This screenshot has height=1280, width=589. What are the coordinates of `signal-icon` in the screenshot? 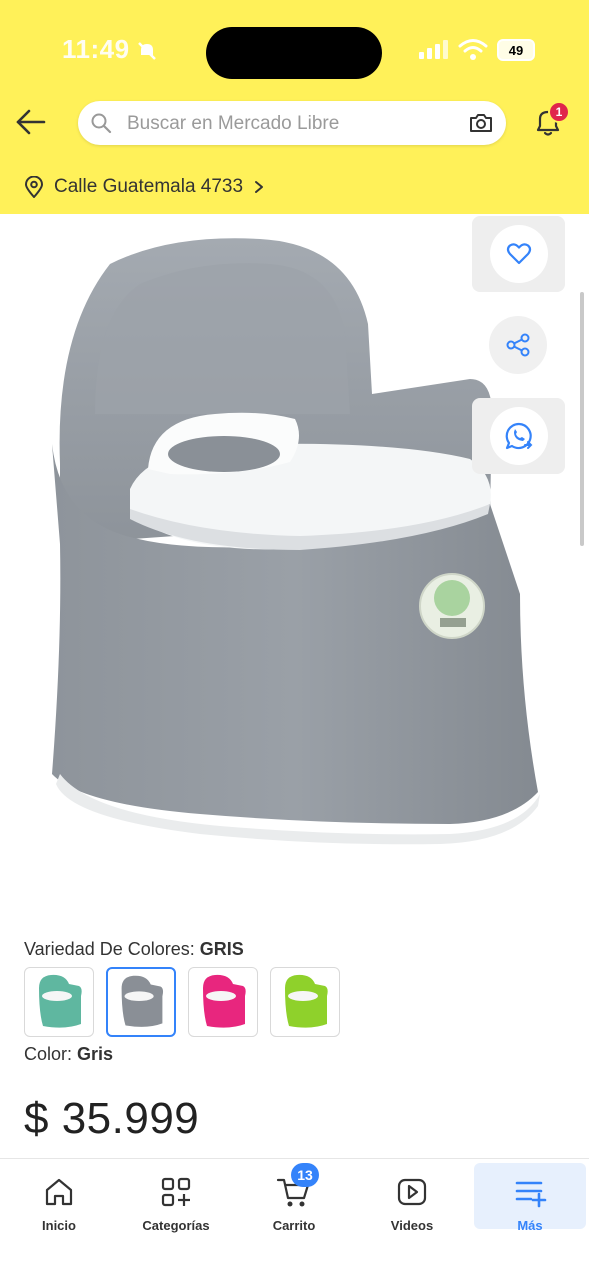 It's located at (433, 49).